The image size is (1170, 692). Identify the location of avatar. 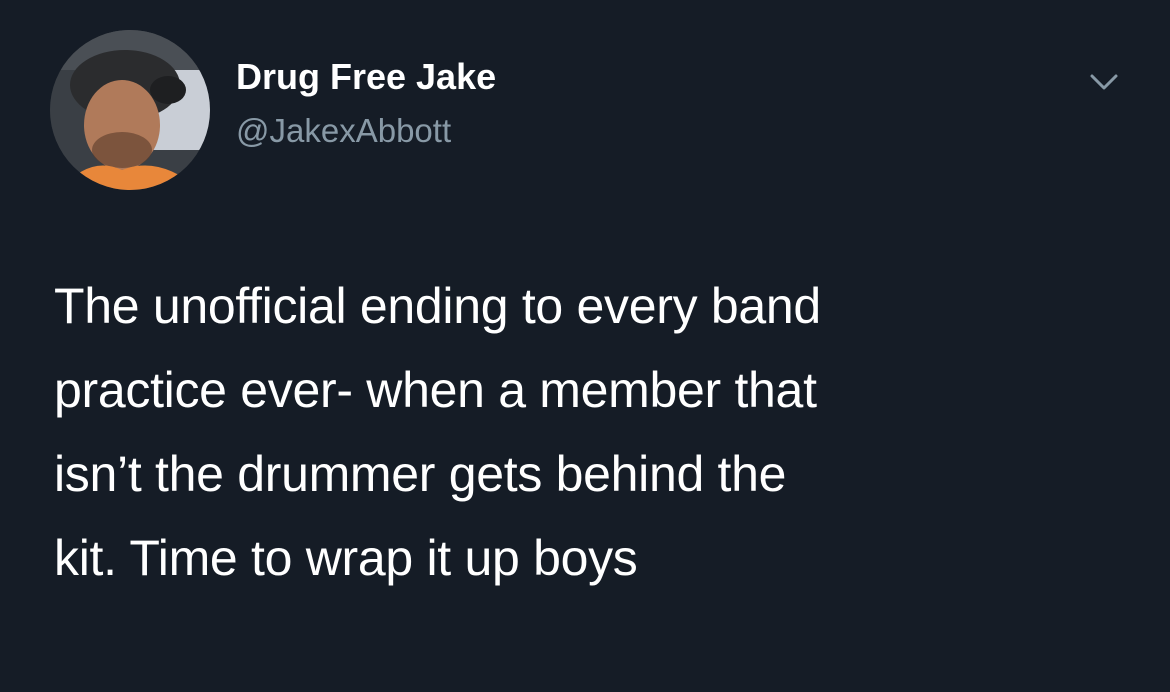
(130, 110).